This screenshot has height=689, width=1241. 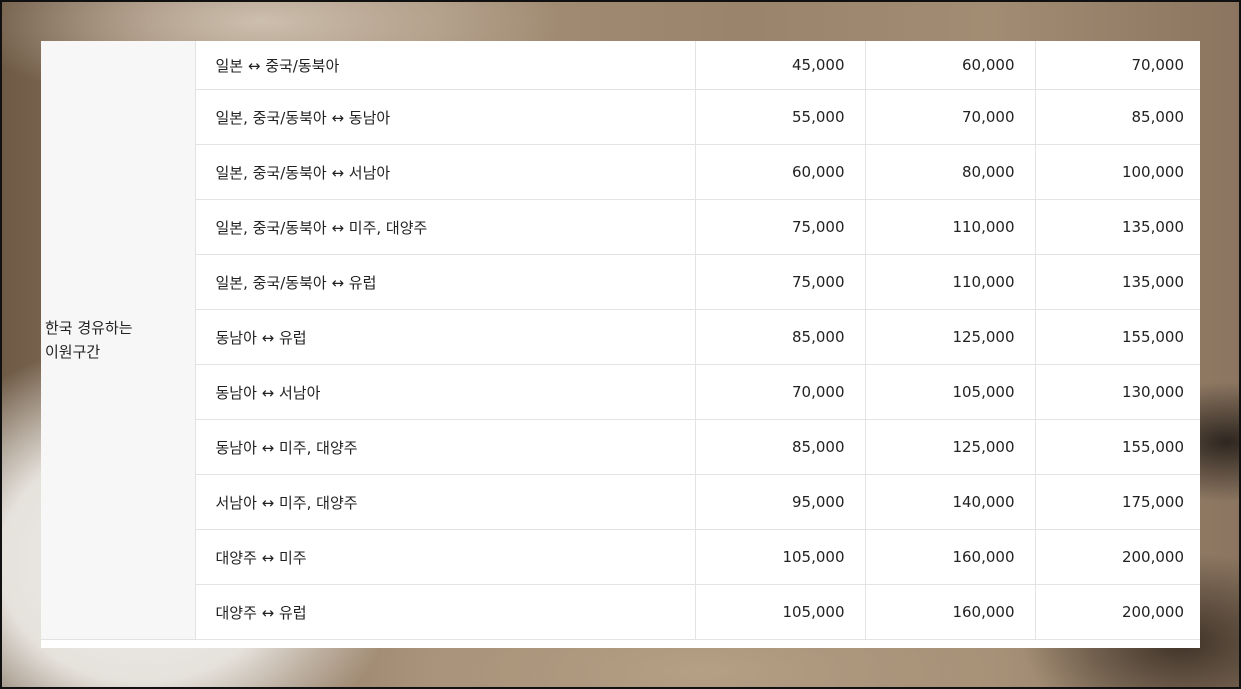 I want to click on fare-cell: 95,000, so click(x=780, y=502).